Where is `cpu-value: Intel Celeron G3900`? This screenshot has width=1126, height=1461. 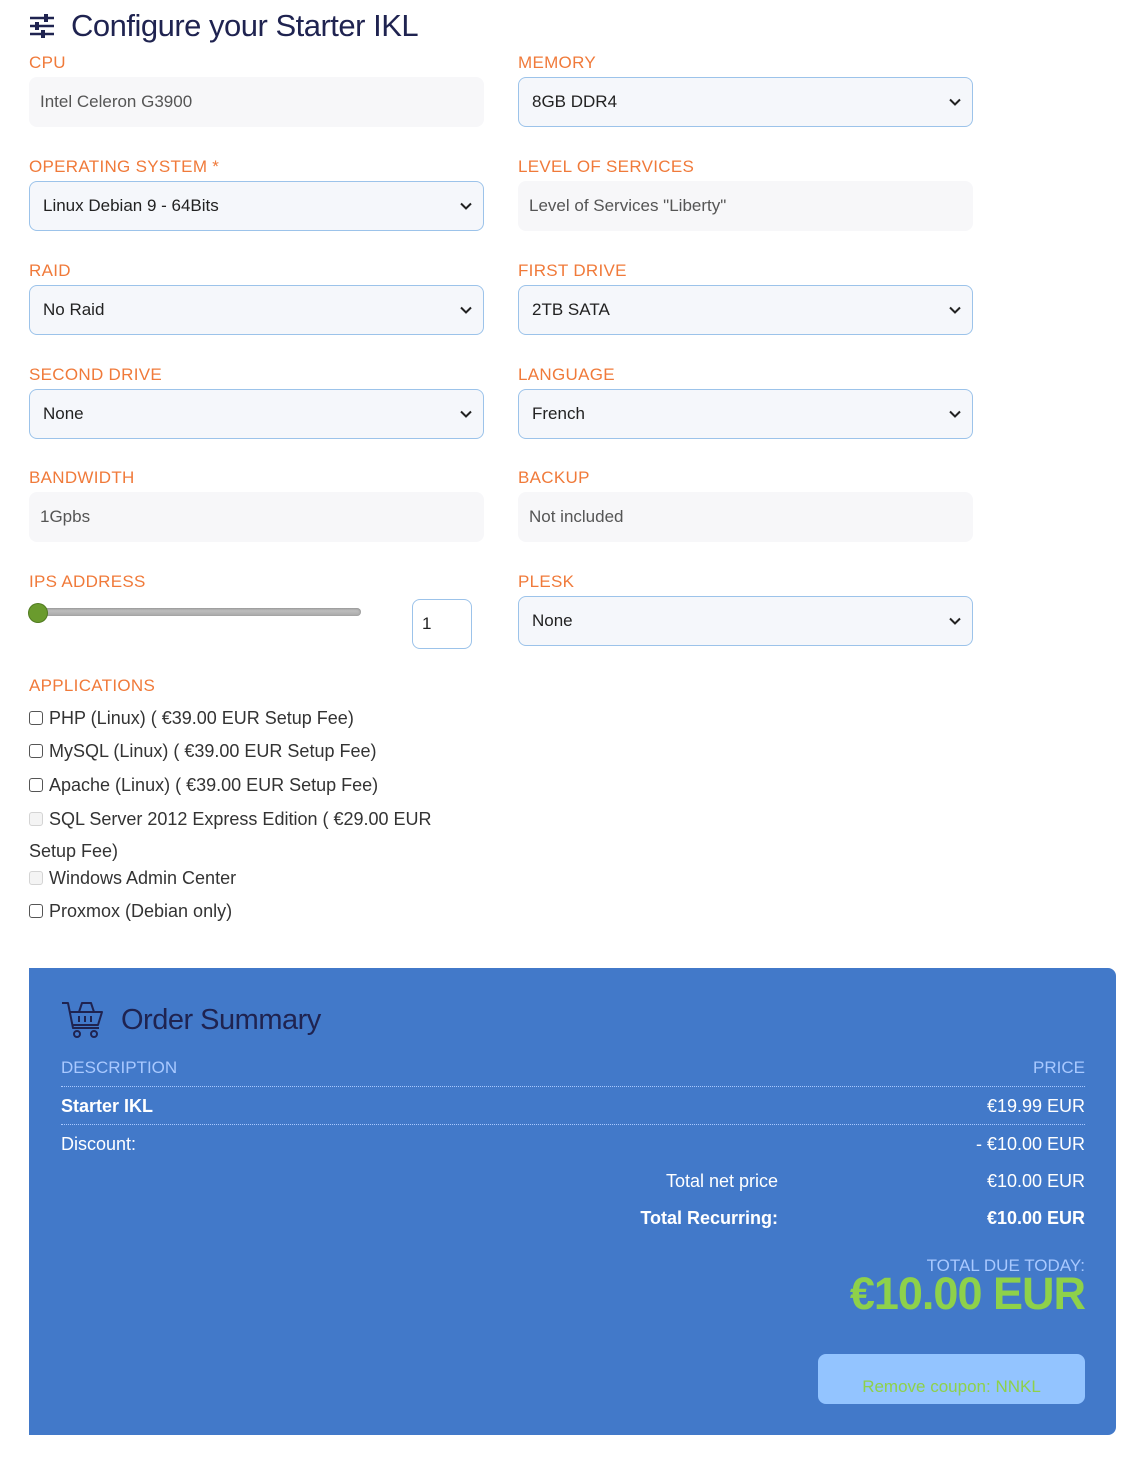 cpu-value: Intel Celeron G3900 is located at coordinates (256, 102).